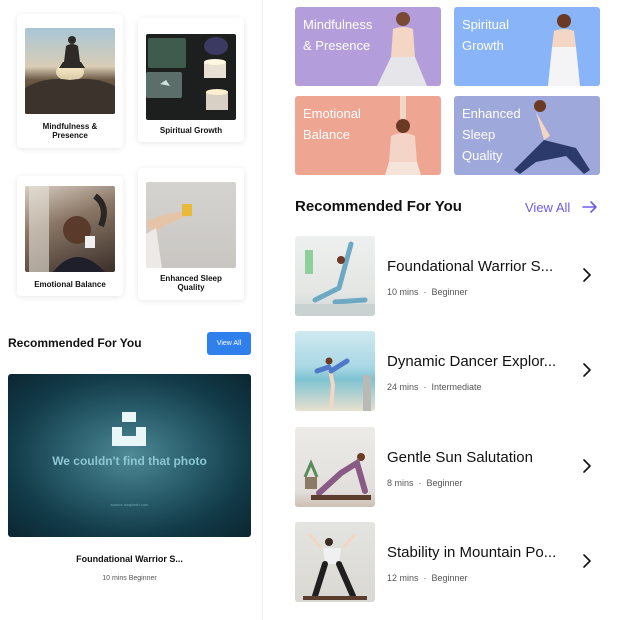  Describe the element at coordinates (129, 578) in the screenshot. I see `featured-session-meta: 10 mins Beginner` at that location.